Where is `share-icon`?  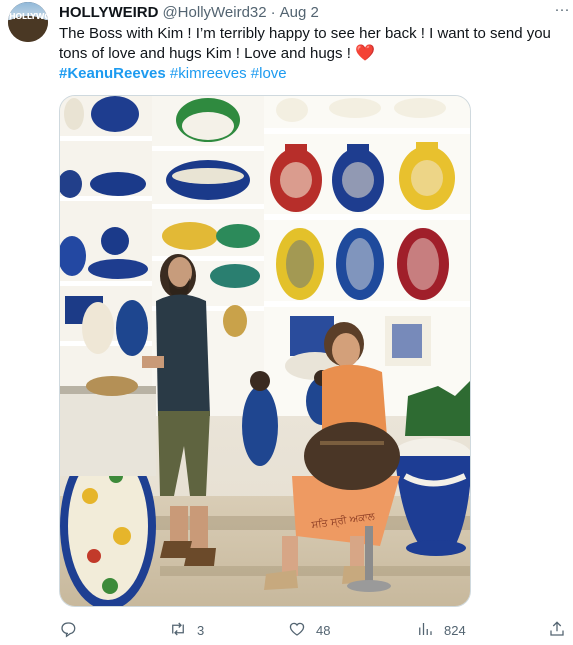
share-icon is located at coordinates (557, 630).